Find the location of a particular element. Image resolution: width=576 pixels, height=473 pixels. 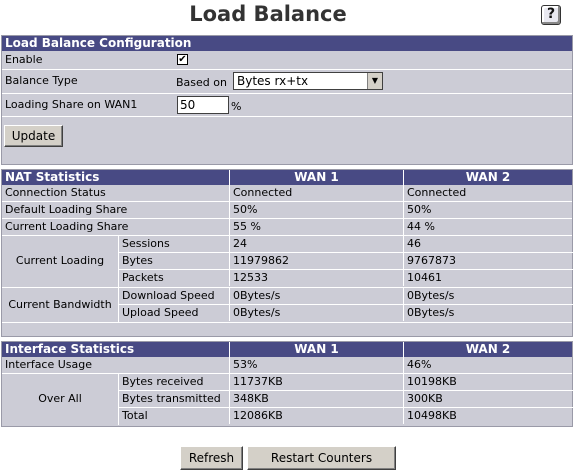

upload-wan1: 0Bytes/s is located at coordinates (254, 313).